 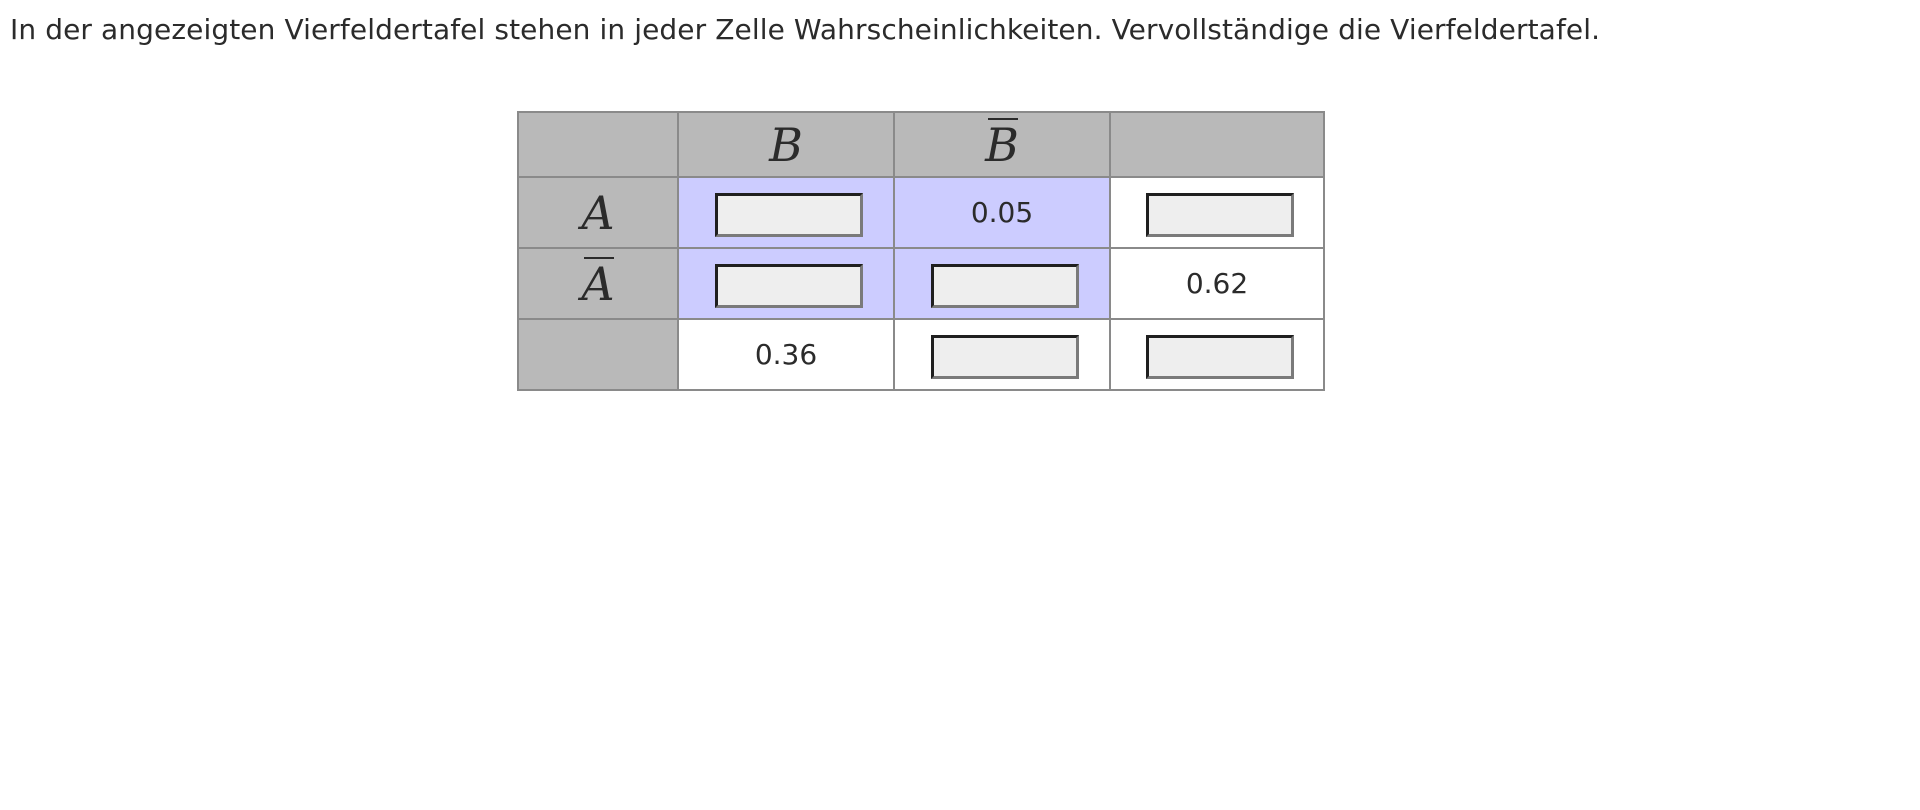 I want to click on total-row: 0.36, so click(x=921, y=354).